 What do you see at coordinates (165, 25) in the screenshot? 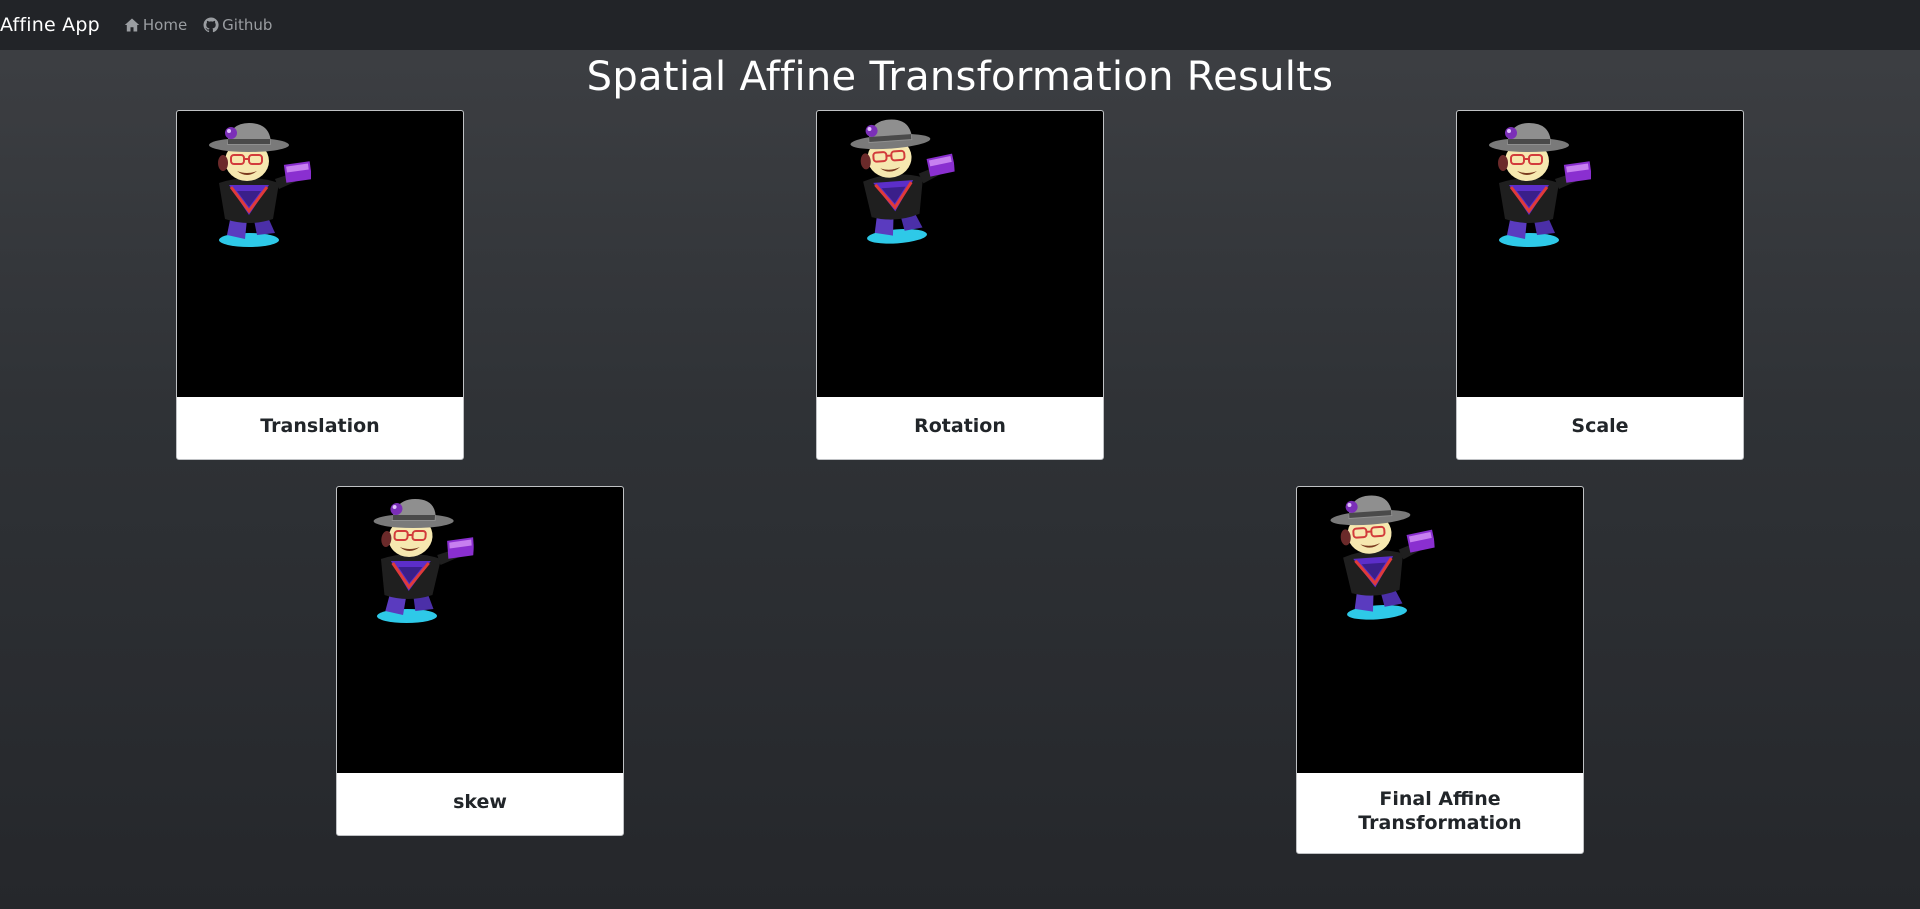
I see `nav-link-label: Home` at bounding box center [165, 25].